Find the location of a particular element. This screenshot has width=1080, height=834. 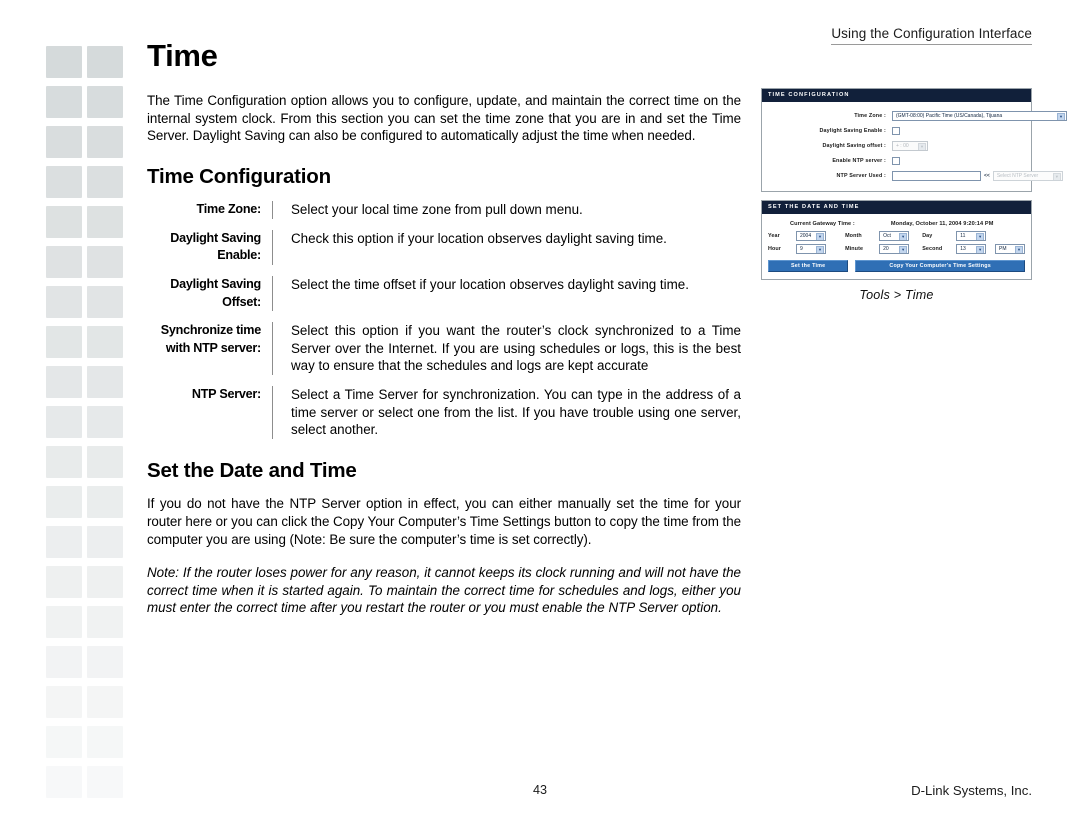

day-select: 11 ▾ is located at coordinates (971, 236).